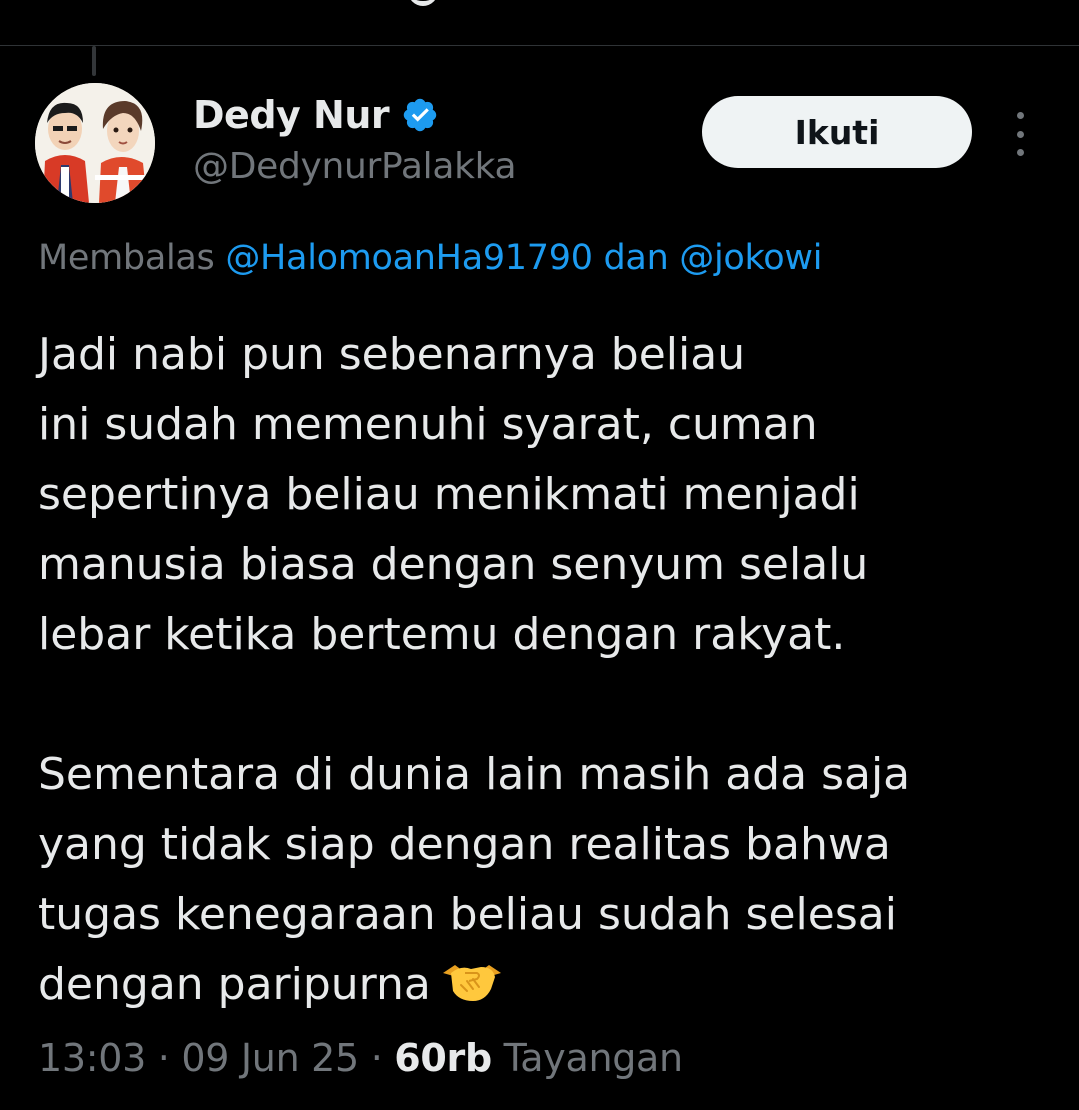 Image resolution: width=1079 pixels, height=1110 pixels. Describe the element at coordinates (539, 45) in the screenshot. I see `divider` at that location.